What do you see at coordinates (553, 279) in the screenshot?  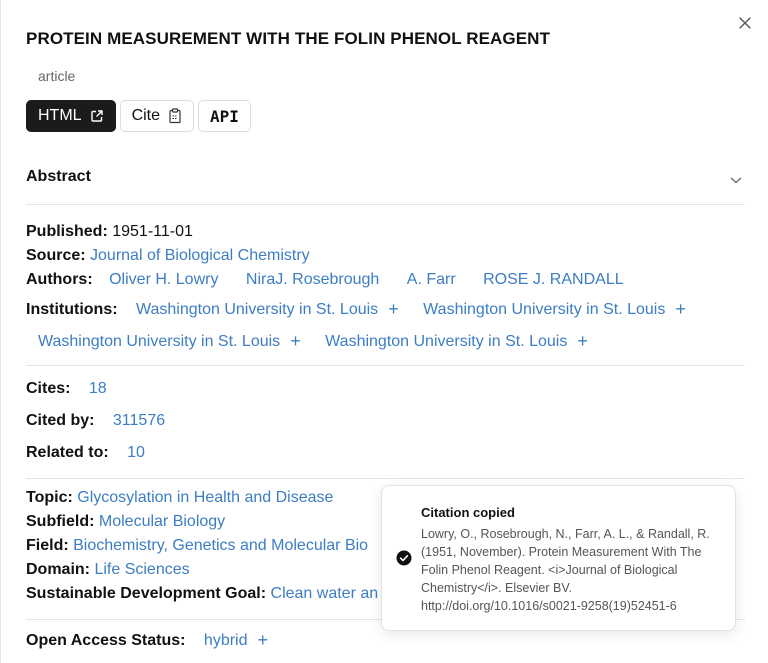 I see `author-link: ROSE J. RANDALL` at bounding box center [553, 279].